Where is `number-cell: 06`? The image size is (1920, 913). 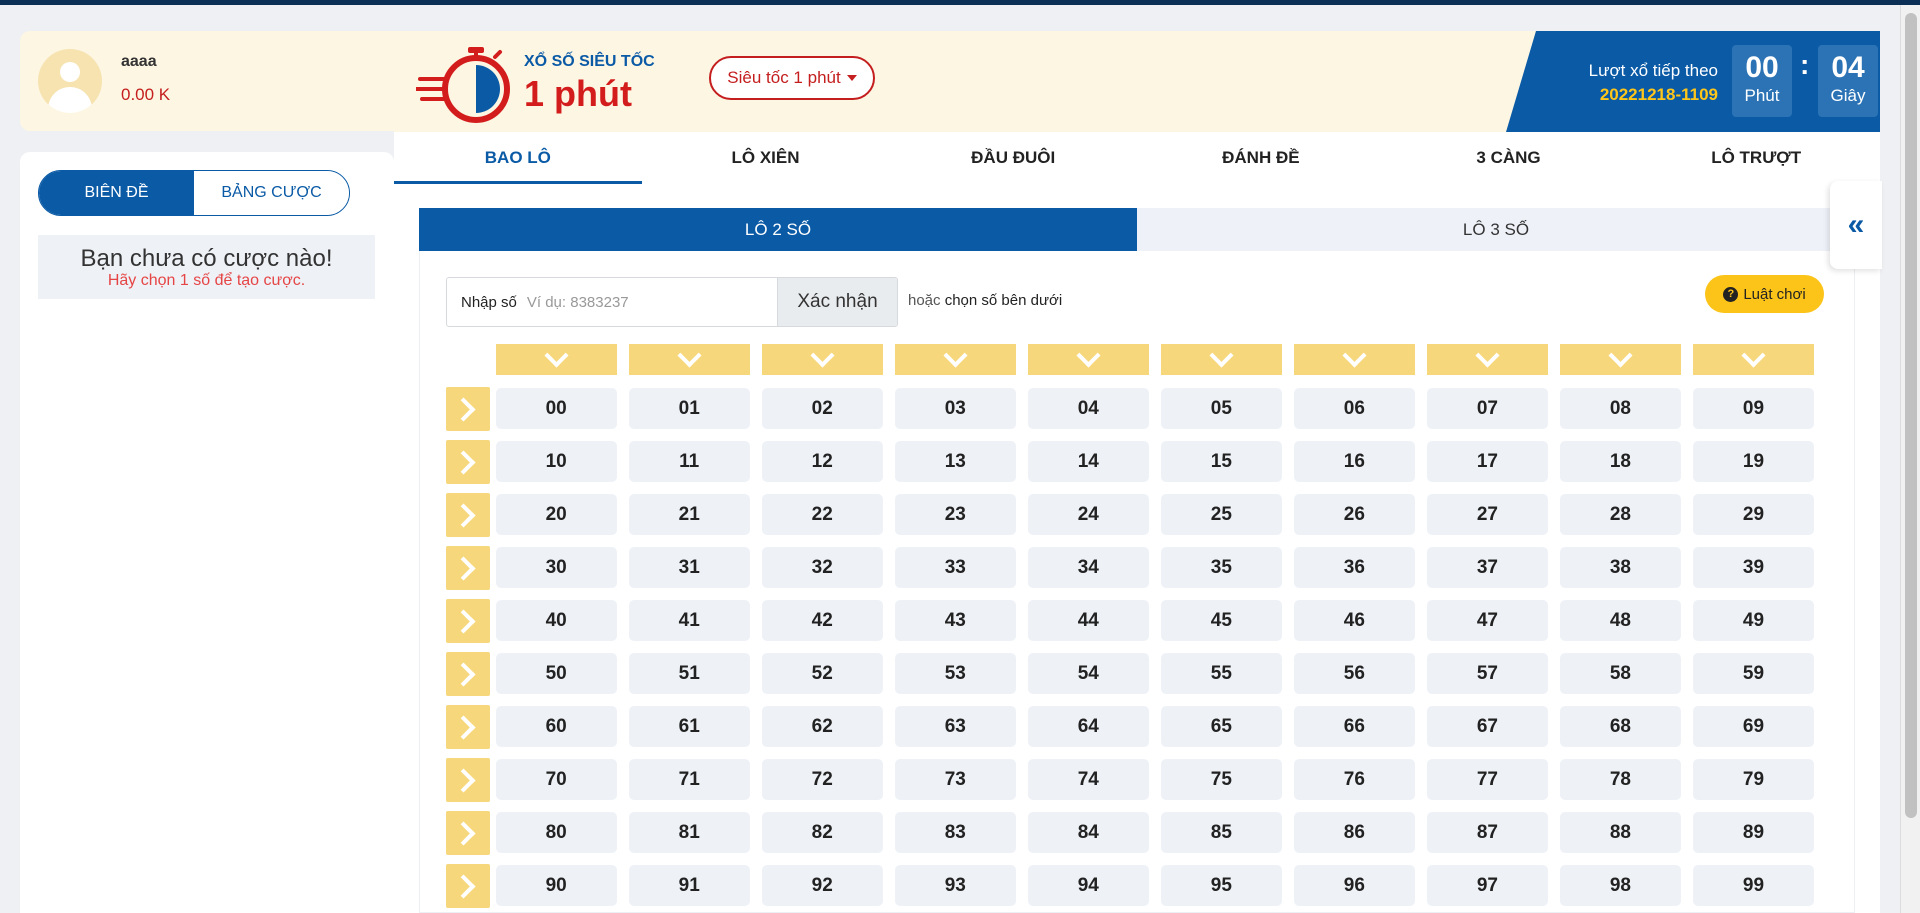 number-cell: 06 is located at coordinates (1354, 408).